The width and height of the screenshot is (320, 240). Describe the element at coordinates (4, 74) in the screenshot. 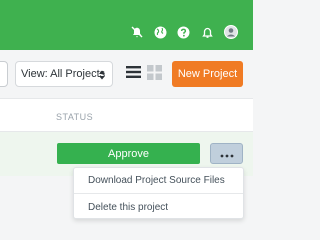

I see `search-input` at that location.